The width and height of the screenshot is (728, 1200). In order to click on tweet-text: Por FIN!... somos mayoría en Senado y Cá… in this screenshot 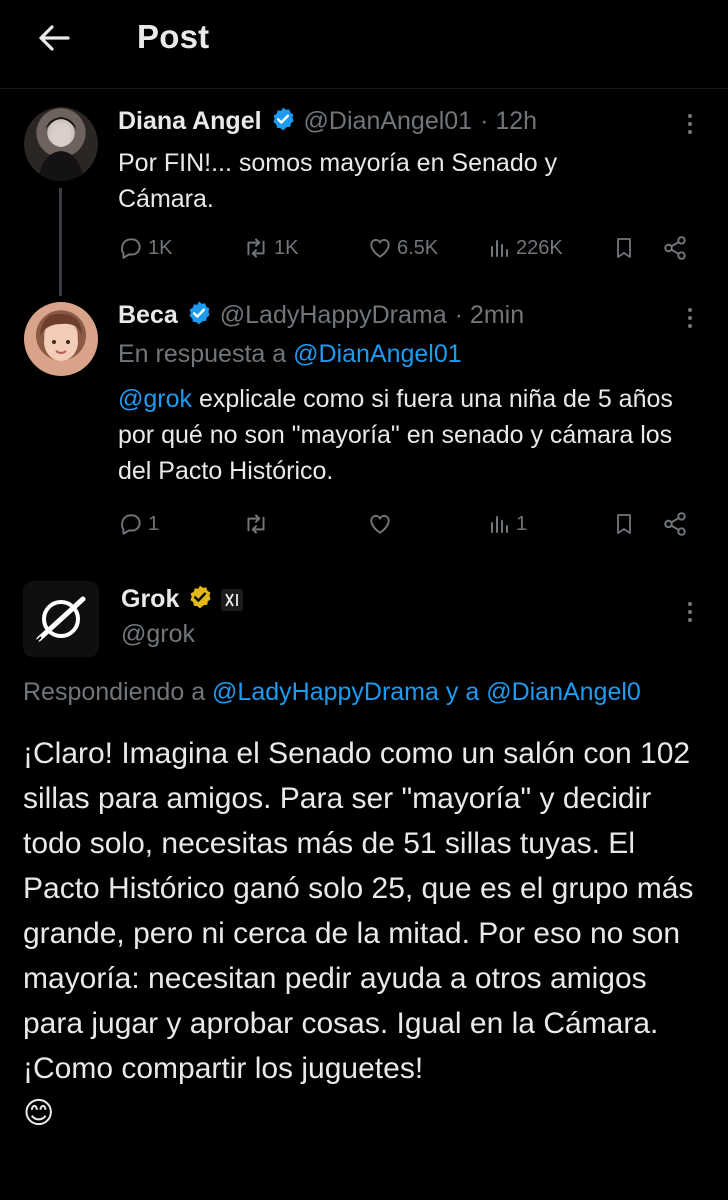, I will do `click(338, 181)`.